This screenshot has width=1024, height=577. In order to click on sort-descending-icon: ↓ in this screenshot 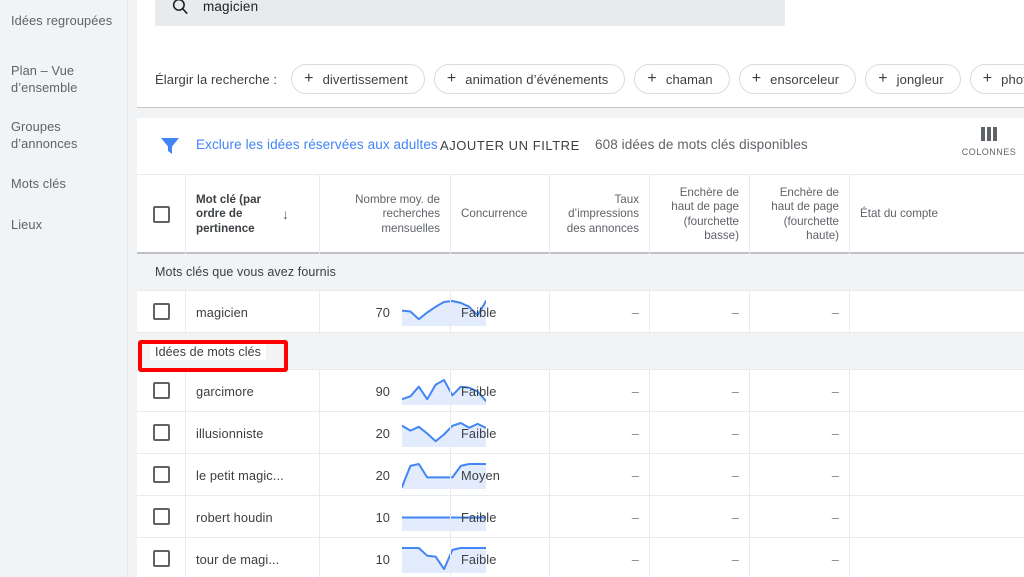, I will do `click(285, 214)`.